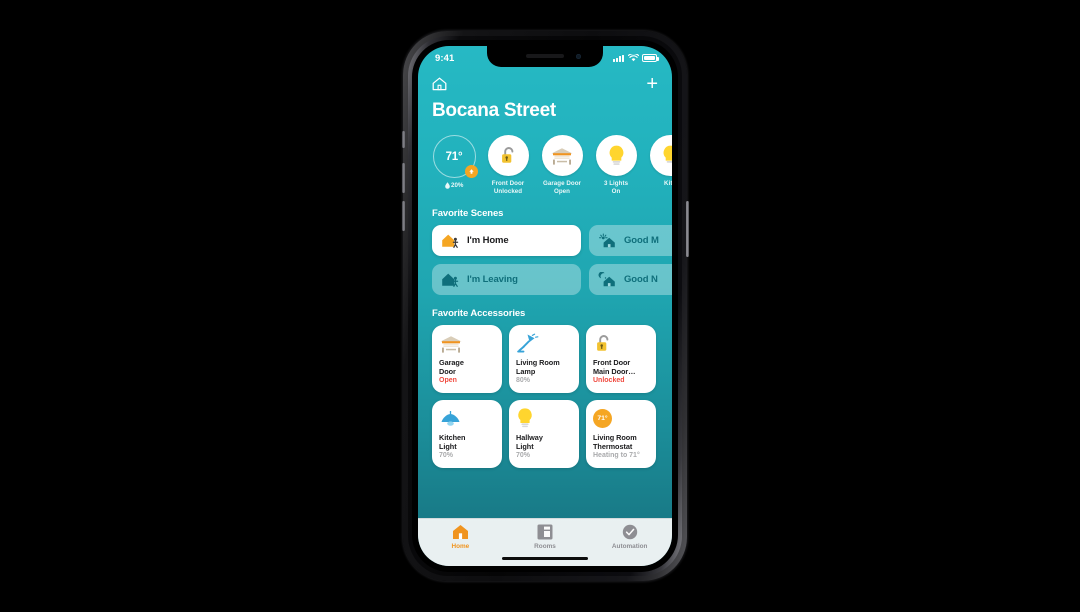 Image resolution: width=1080 pixels, height=612 pixels. Describe the element at coordinates (545, 558) in the screenshot. I see `home-indicator` at that location.